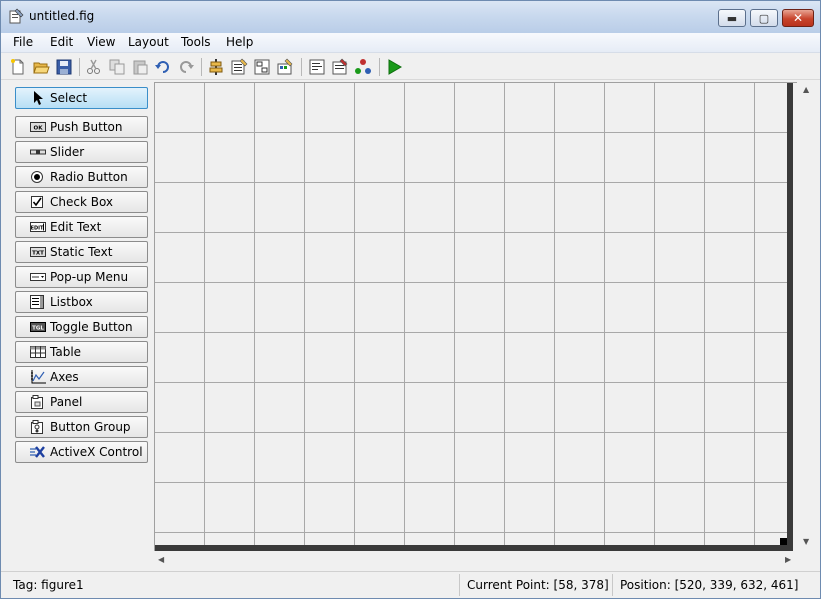 Image resolution: width=821 pixels, height=599 pixels. What do you see at coordinates (81, 427) in the screenshot?
I see `palette-button-group: Button Group` at bounding box center [81, 427].